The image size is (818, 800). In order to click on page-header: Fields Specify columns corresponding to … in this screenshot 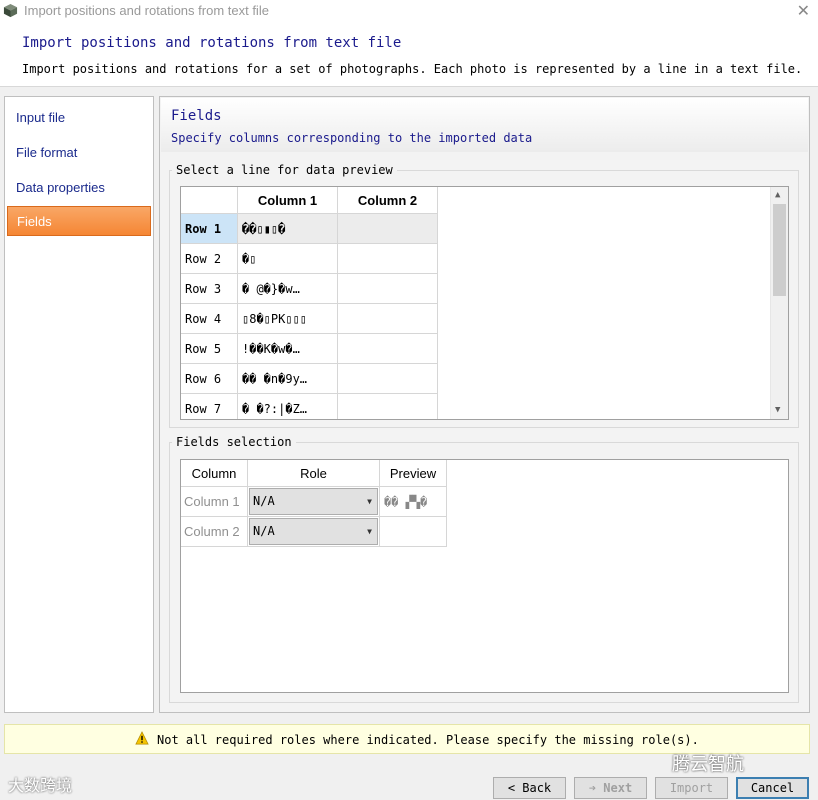, I will do `click(484, 125)`.